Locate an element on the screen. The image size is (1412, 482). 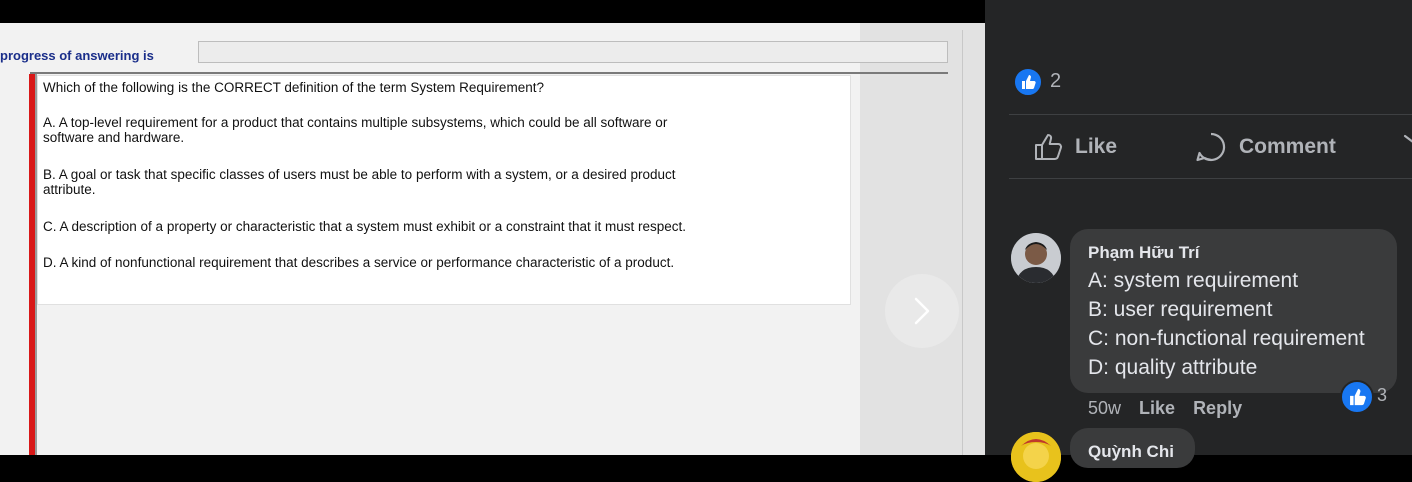
thumbs-up-icon is located at coordinates (1049, 147).